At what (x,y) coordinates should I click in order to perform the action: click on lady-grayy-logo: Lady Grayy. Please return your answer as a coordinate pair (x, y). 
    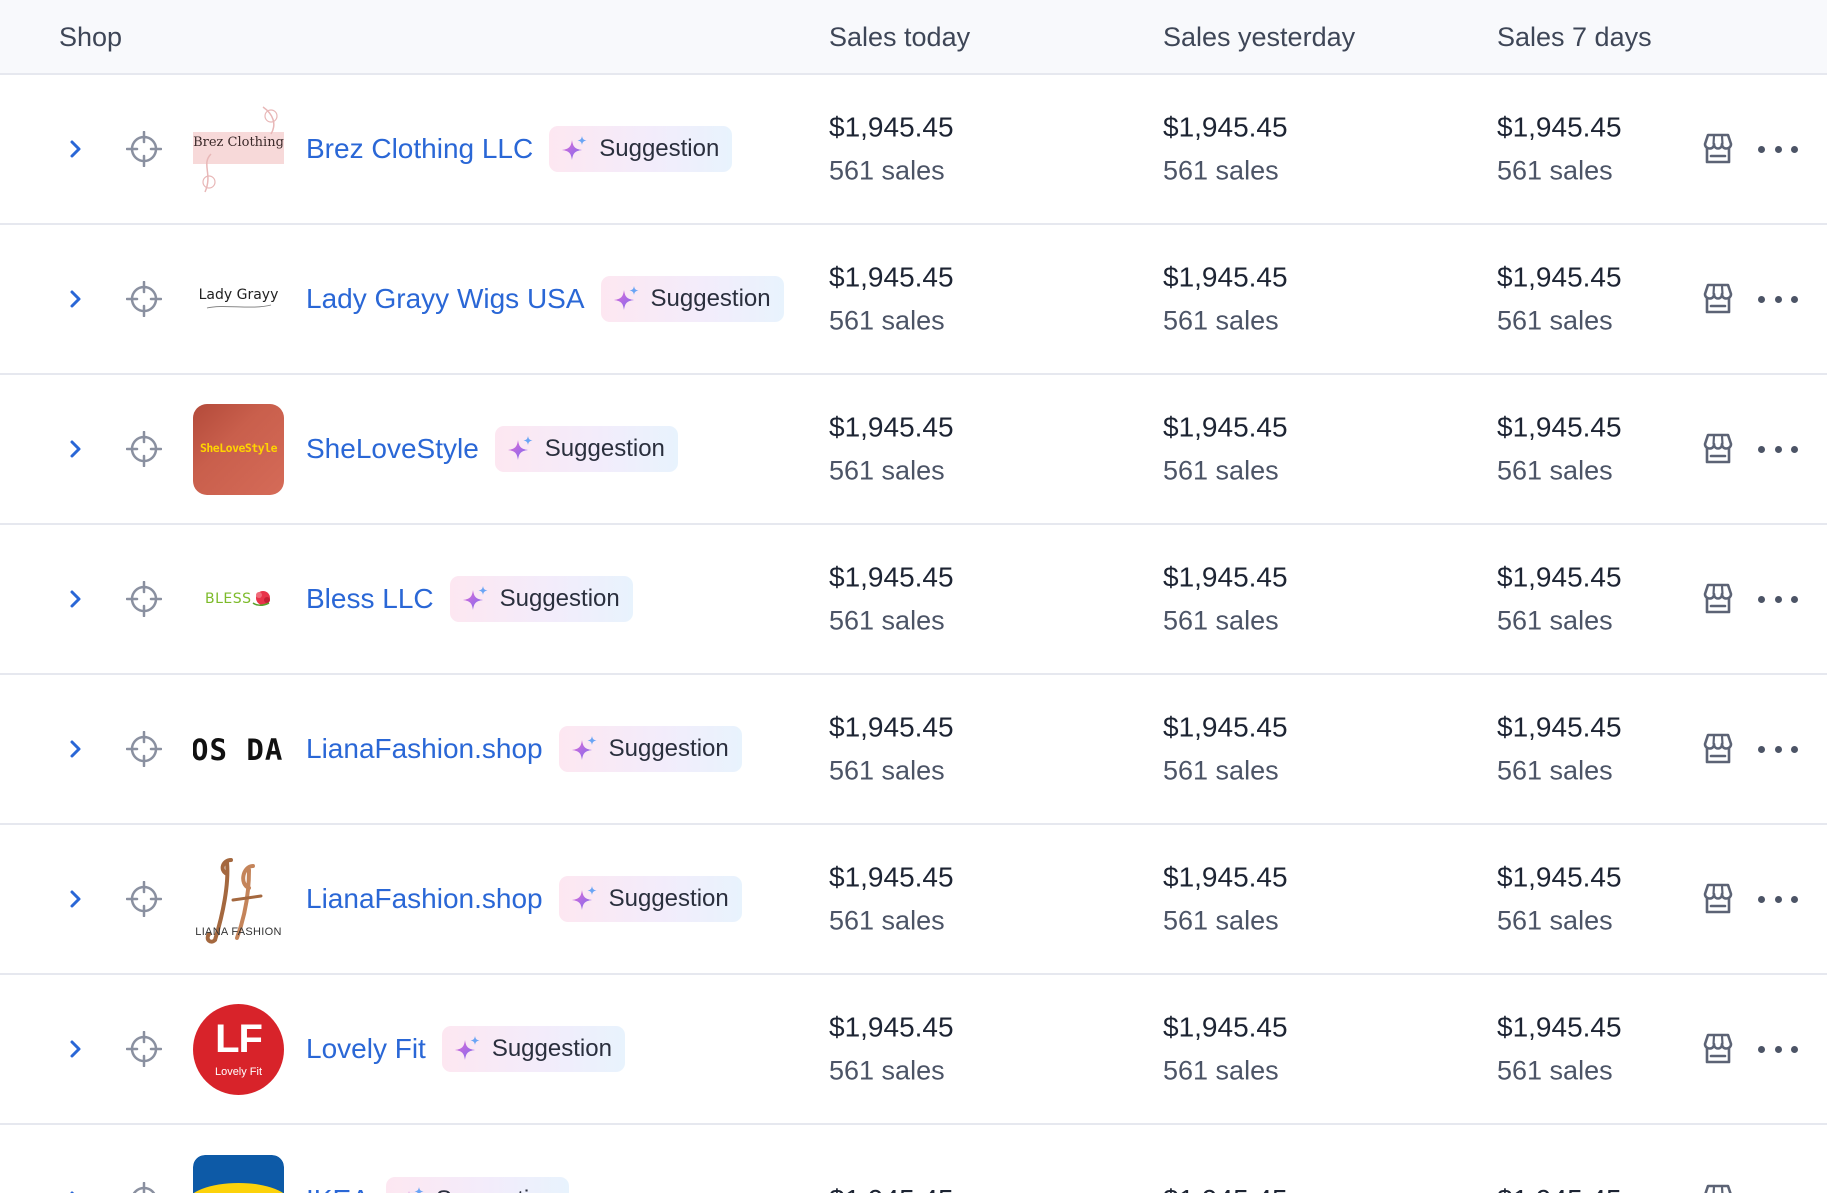
    Looking at the image, I should click on (238, 299).